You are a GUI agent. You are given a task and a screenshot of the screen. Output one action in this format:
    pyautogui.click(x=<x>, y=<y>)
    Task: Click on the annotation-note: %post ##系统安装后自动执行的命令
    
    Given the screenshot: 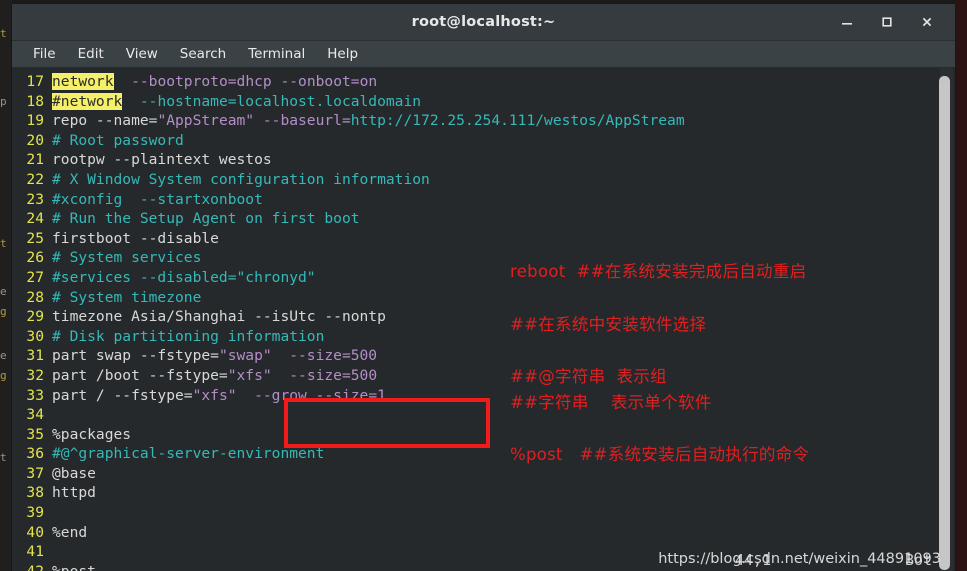 What is the action you would take?
    pyautogui.click(x=660, y=454)
    